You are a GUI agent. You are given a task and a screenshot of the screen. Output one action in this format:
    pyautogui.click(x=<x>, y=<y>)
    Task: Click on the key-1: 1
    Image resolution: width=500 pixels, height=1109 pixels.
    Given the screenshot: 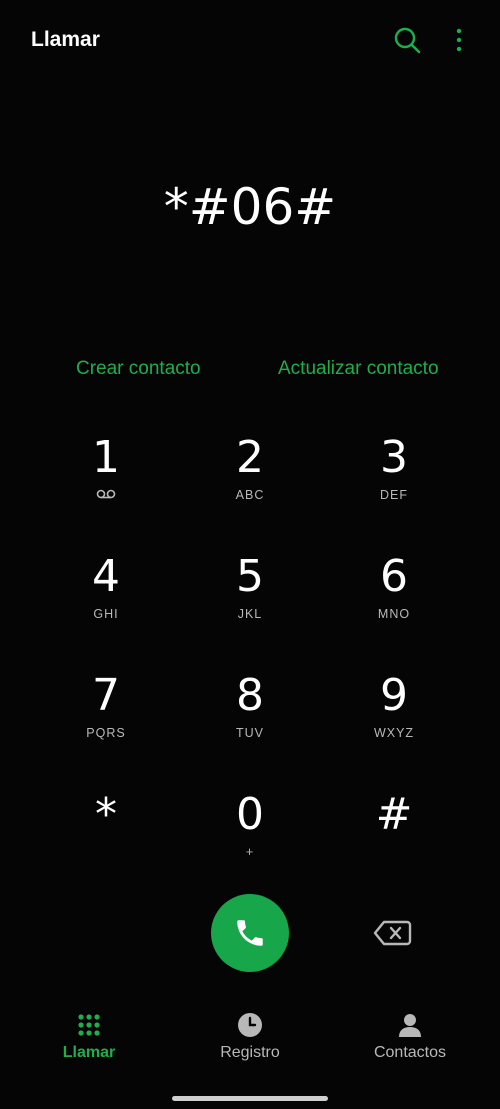 What is the action you would take?
    pyautogui.click(x=106, y=485)
    